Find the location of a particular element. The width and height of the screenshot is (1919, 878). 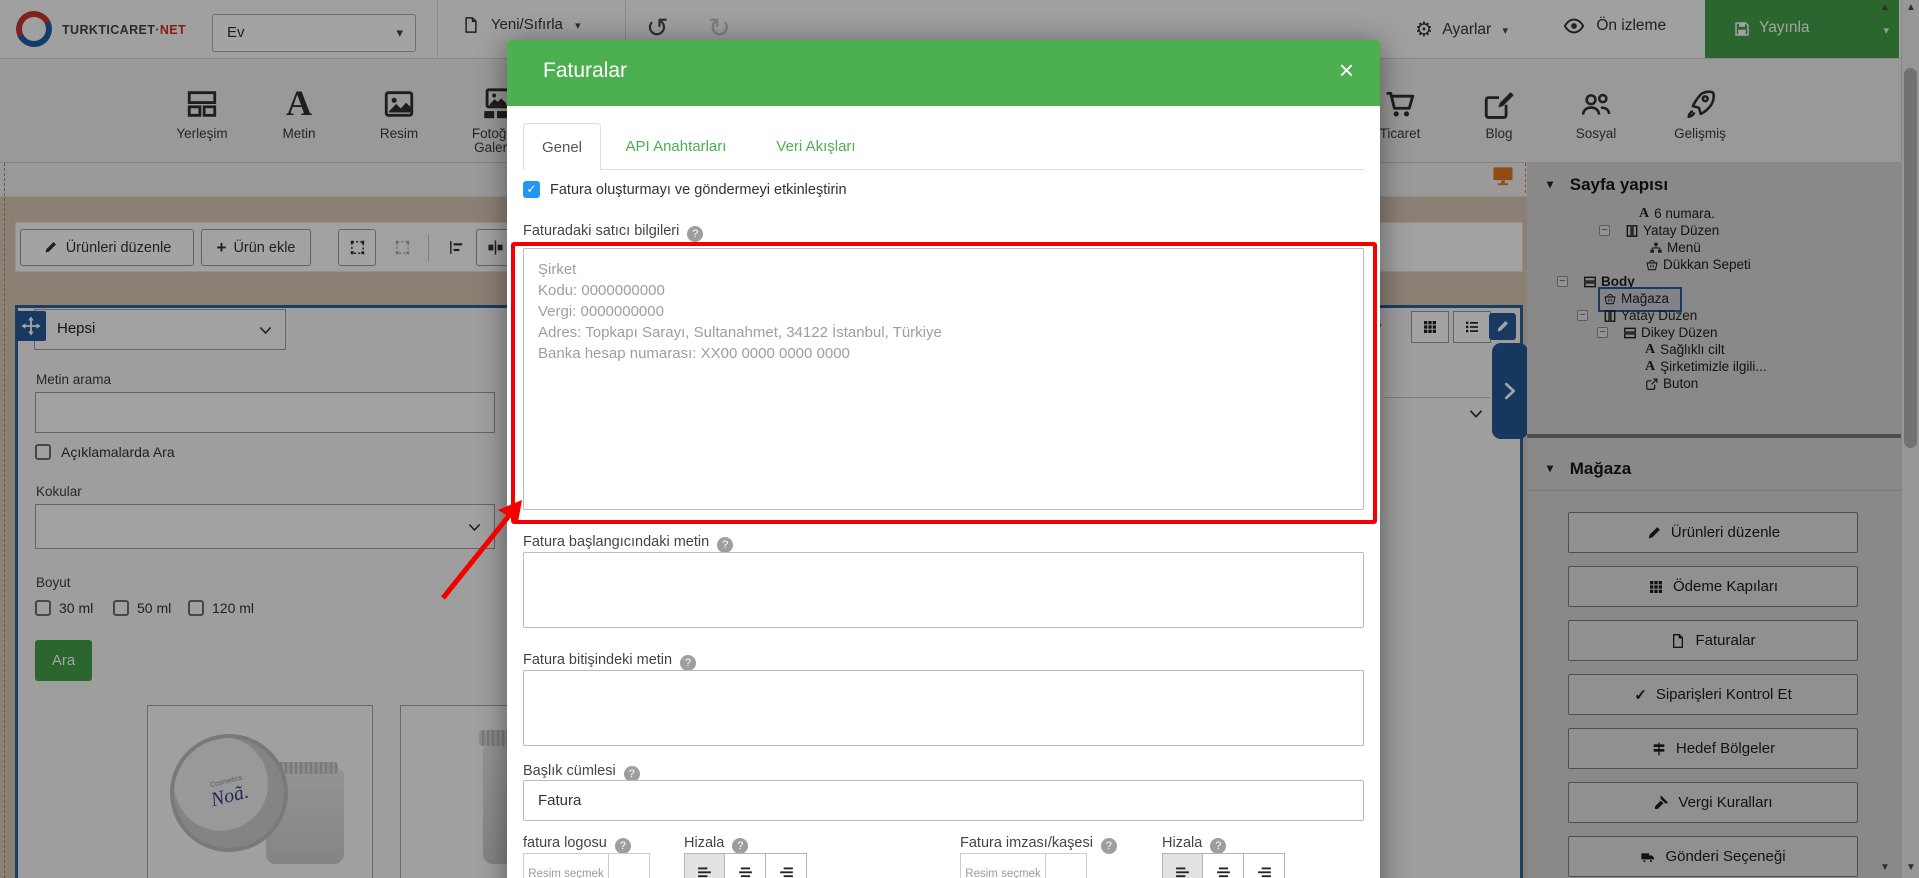

modal-header: Faturalar × is located at coordinates (943, 73).